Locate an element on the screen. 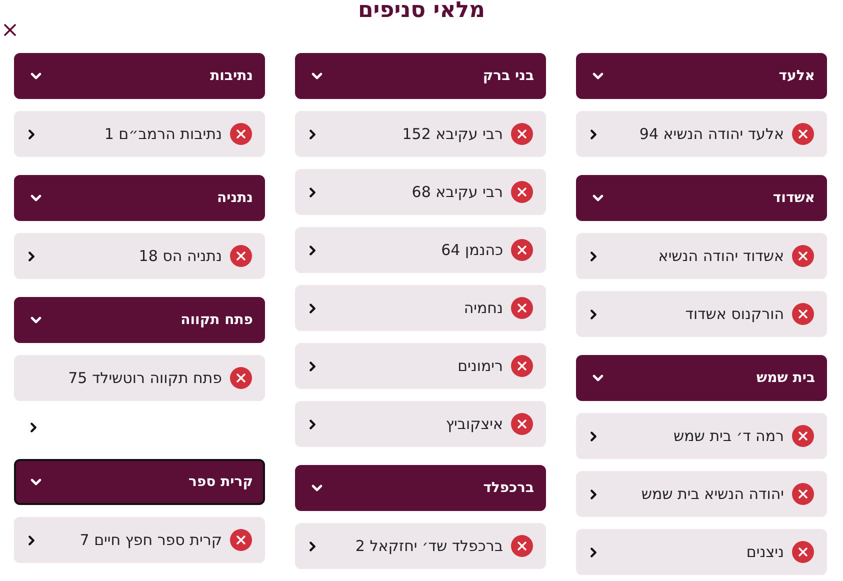 Image resolution: width=843 pixels, height=581 pixels. branch-item: פתח תקווה רוטשילד 75 is located at coordinates (139, 378).